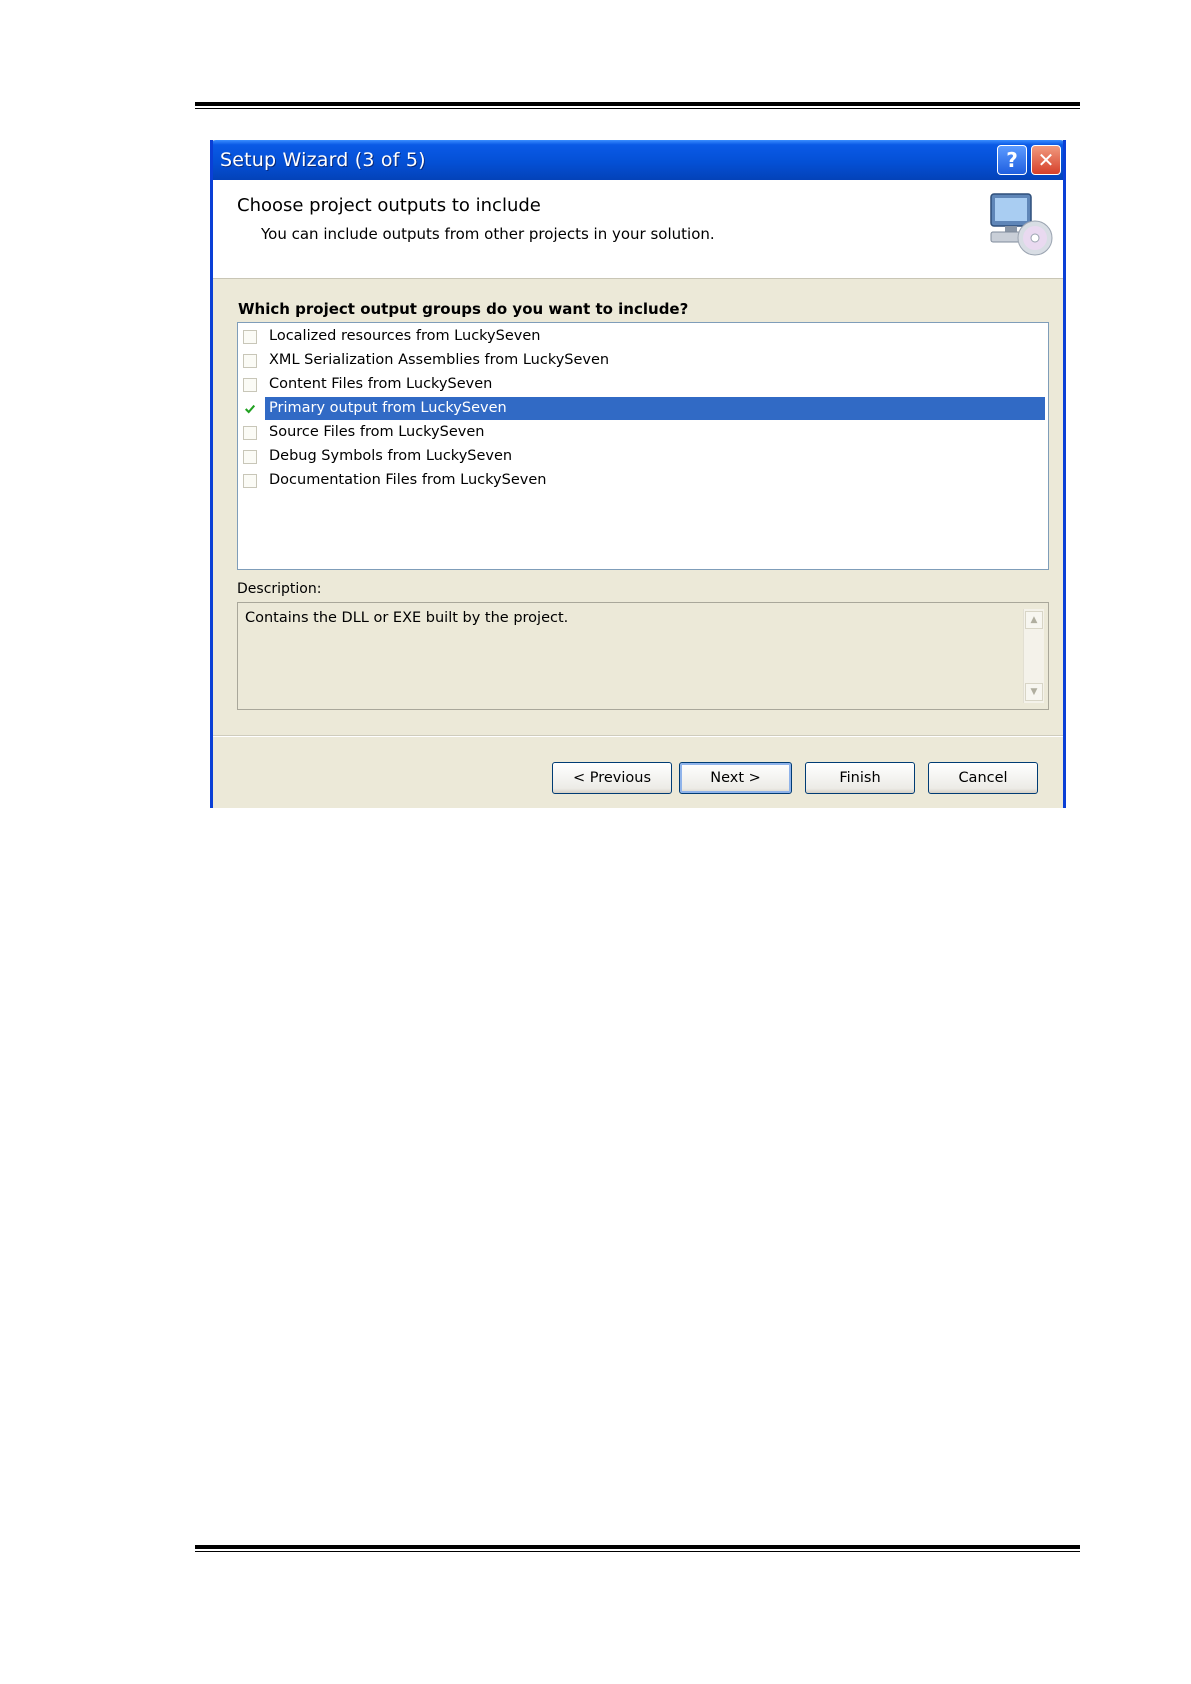 The height and width of the screenshot is (1684, 1191). I want to click on page-header-rule, so click(637, 105).